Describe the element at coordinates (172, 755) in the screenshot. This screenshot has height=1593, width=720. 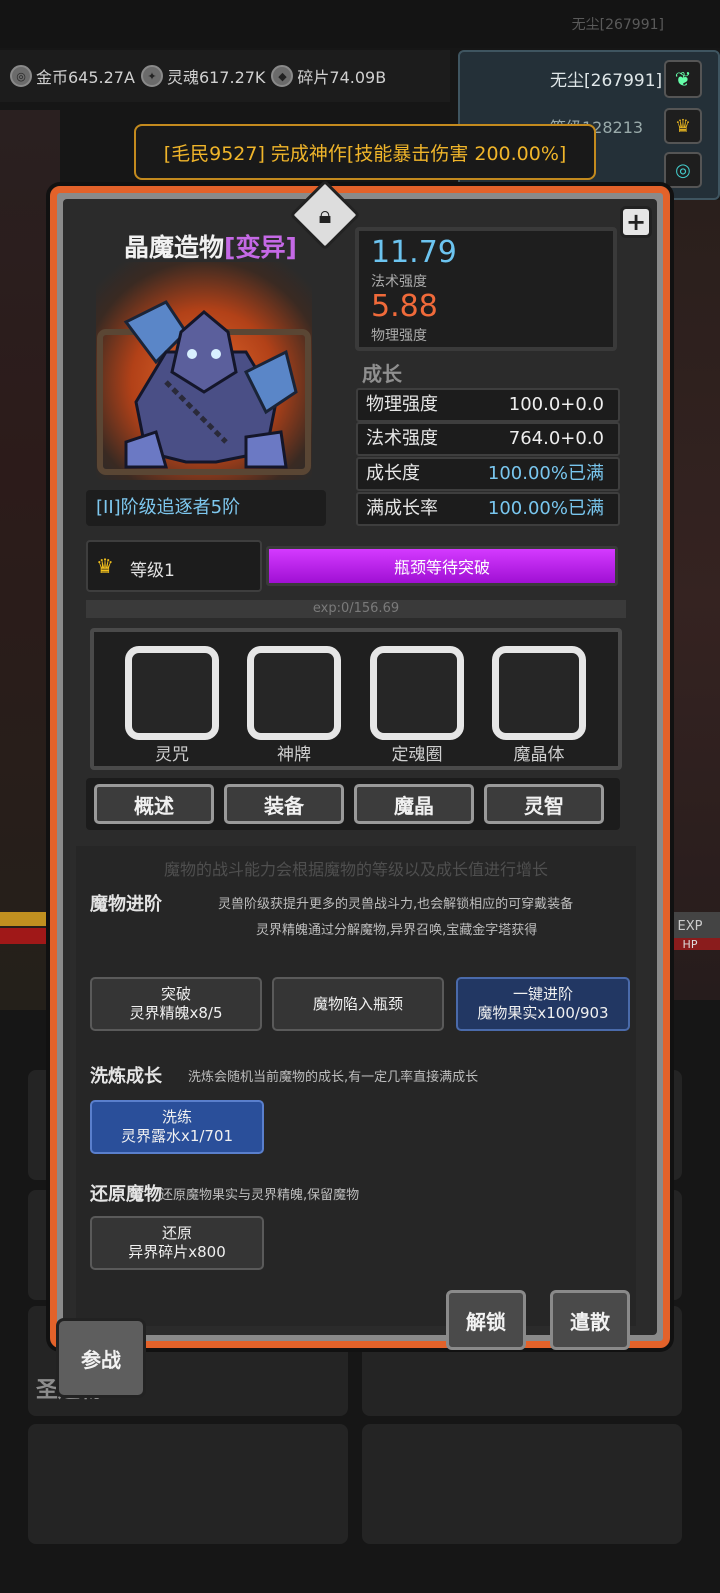
I see `slot-label: 灵咒` at that location.